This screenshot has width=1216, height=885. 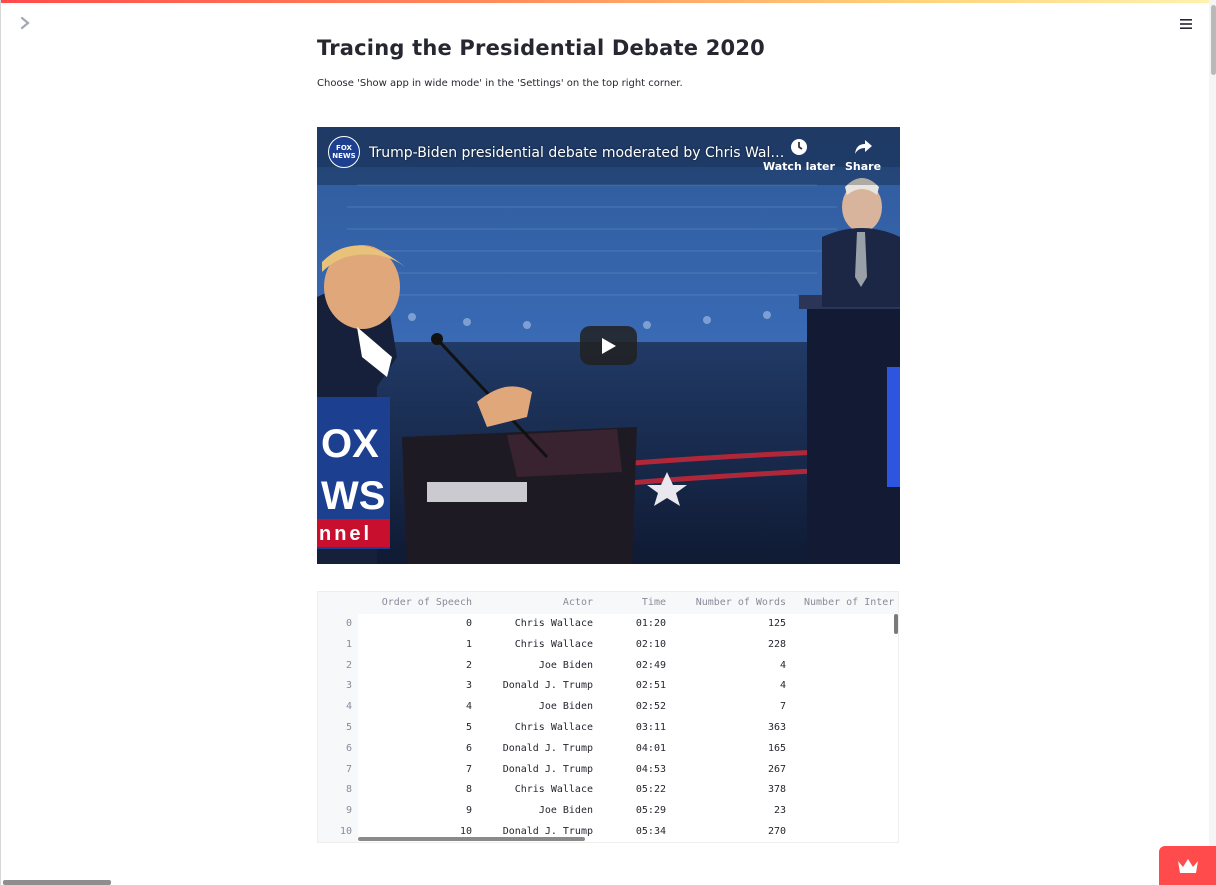 What do you see at coordinates (731, 790) in the screenshot?
I see `table-cell-words: 378` at bounding box center [731, 790].